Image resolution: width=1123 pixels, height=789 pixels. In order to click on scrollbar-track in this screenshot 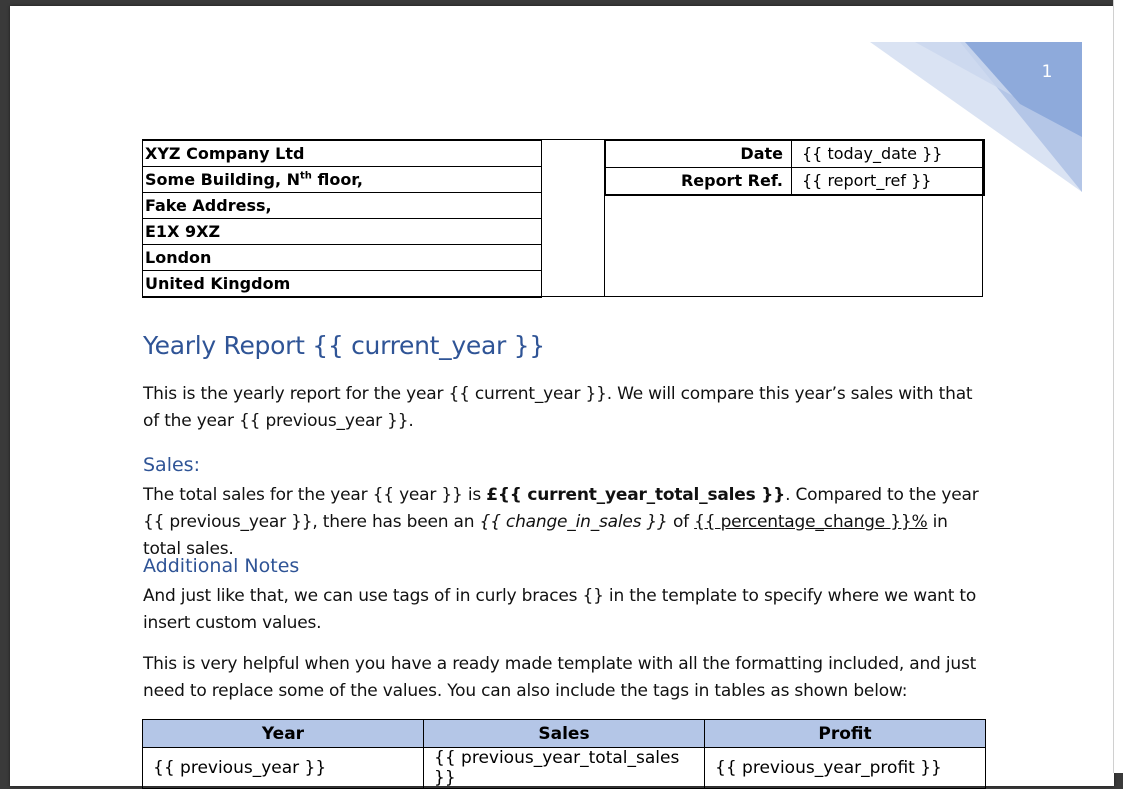, I will do `click(1118, 386)`.